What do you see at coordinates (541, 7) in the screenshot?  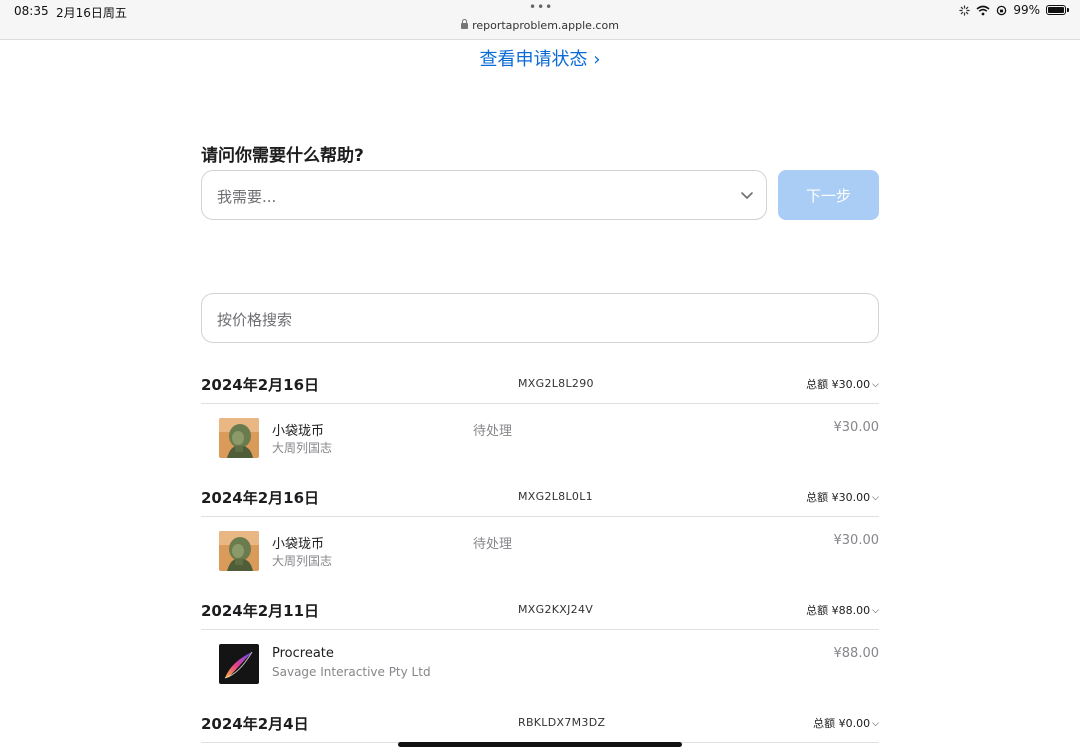 I see `multitask-dots-icon: •••` at bounding box center [541, 7].